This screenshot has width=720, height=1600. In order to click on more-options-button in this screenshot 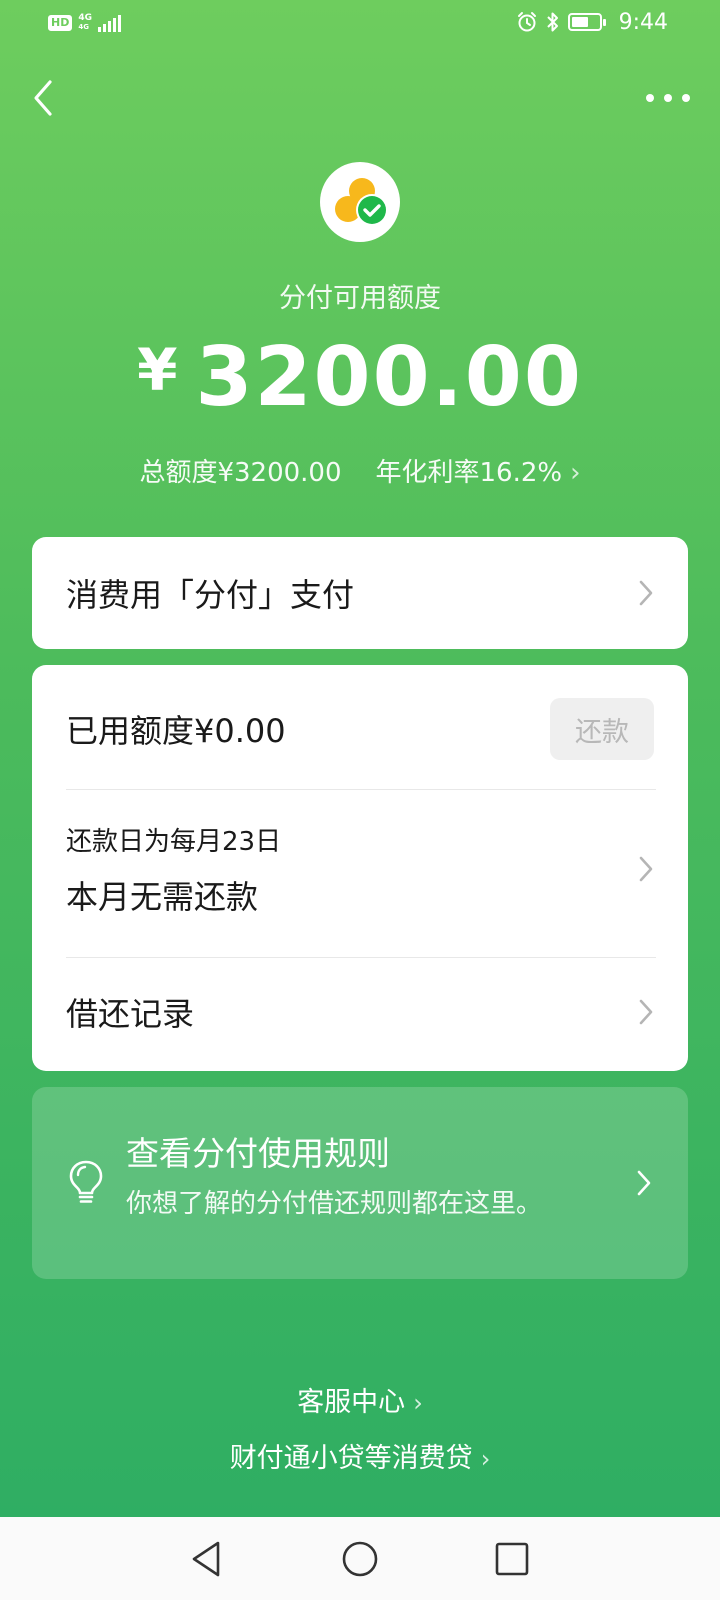, I will do `click(668, 98)`.